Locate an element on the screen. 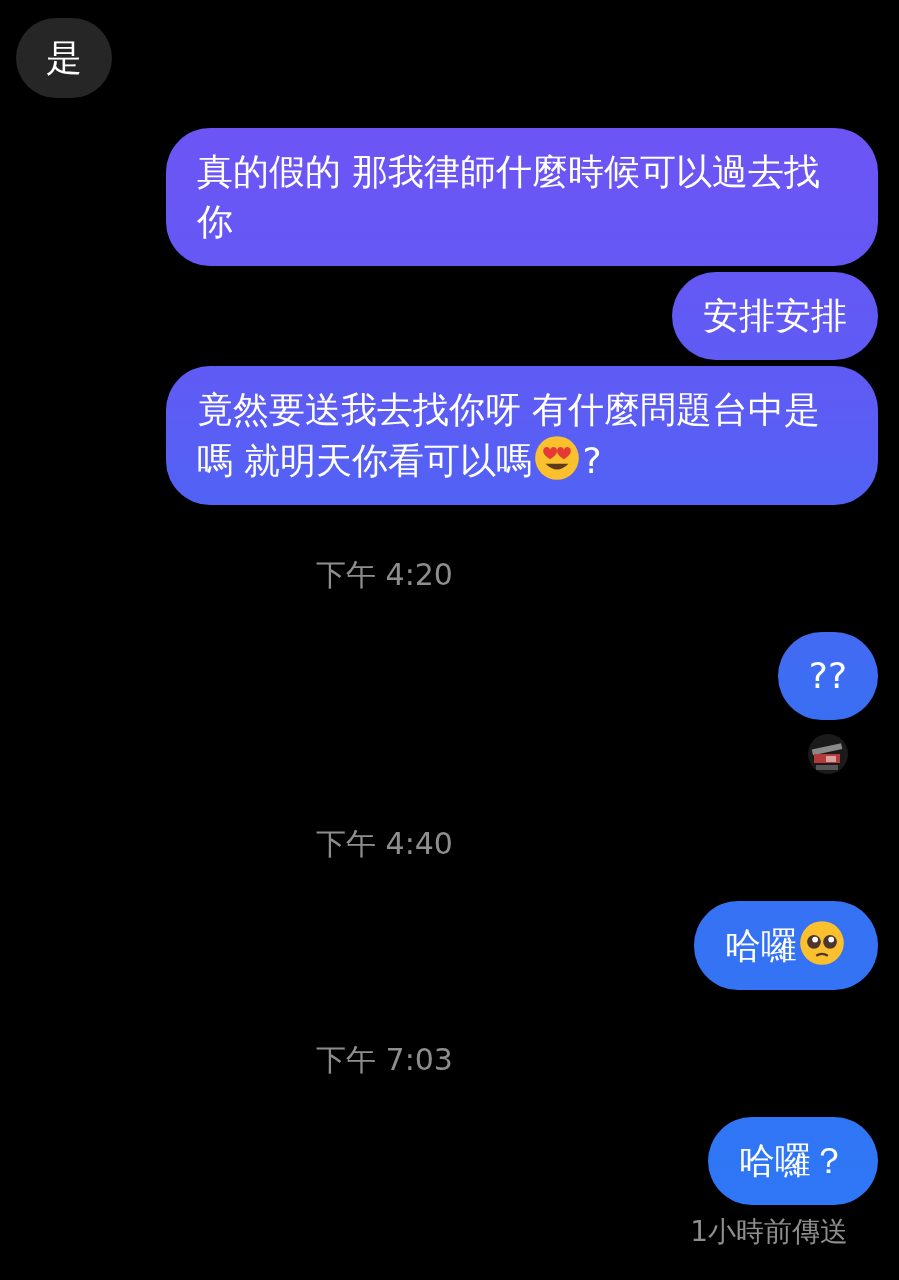 The image size is (899, 1280). message-bubble: ?? is located at coordinates (827, 676).